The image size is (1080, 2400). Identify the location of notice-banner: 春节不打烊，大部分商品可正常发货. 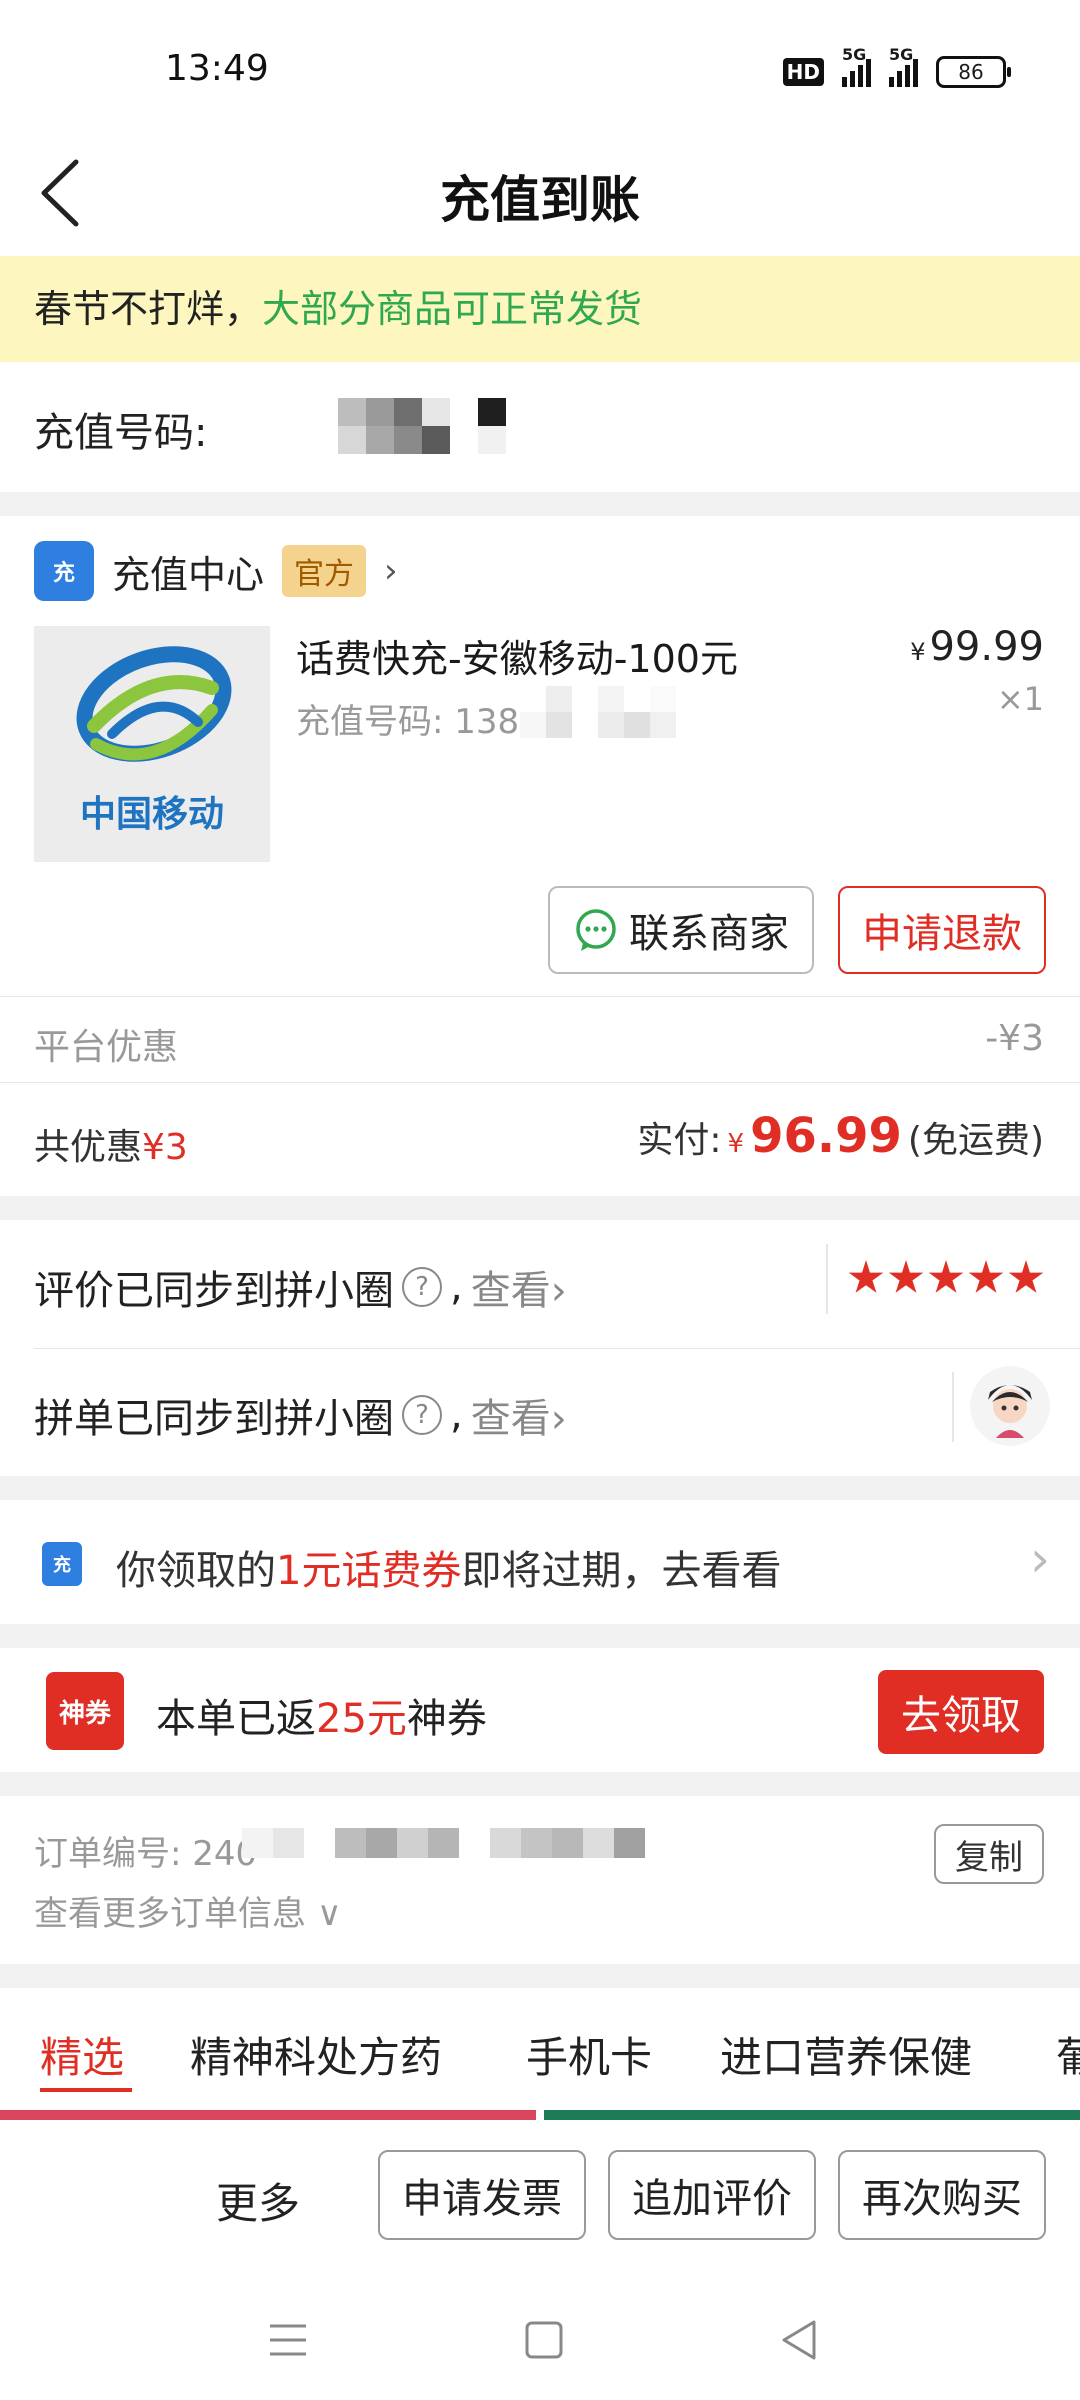
(540, 309).